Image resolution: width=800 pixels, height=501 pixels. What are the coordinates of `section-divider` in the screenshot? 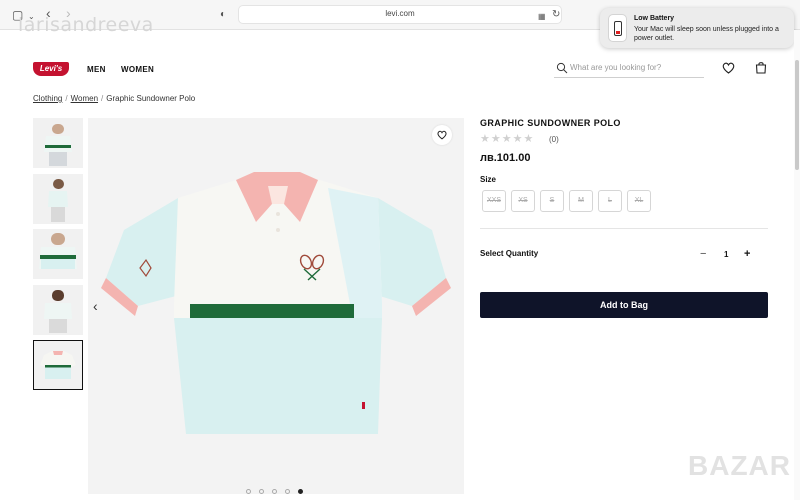 It's located at (624, 228).